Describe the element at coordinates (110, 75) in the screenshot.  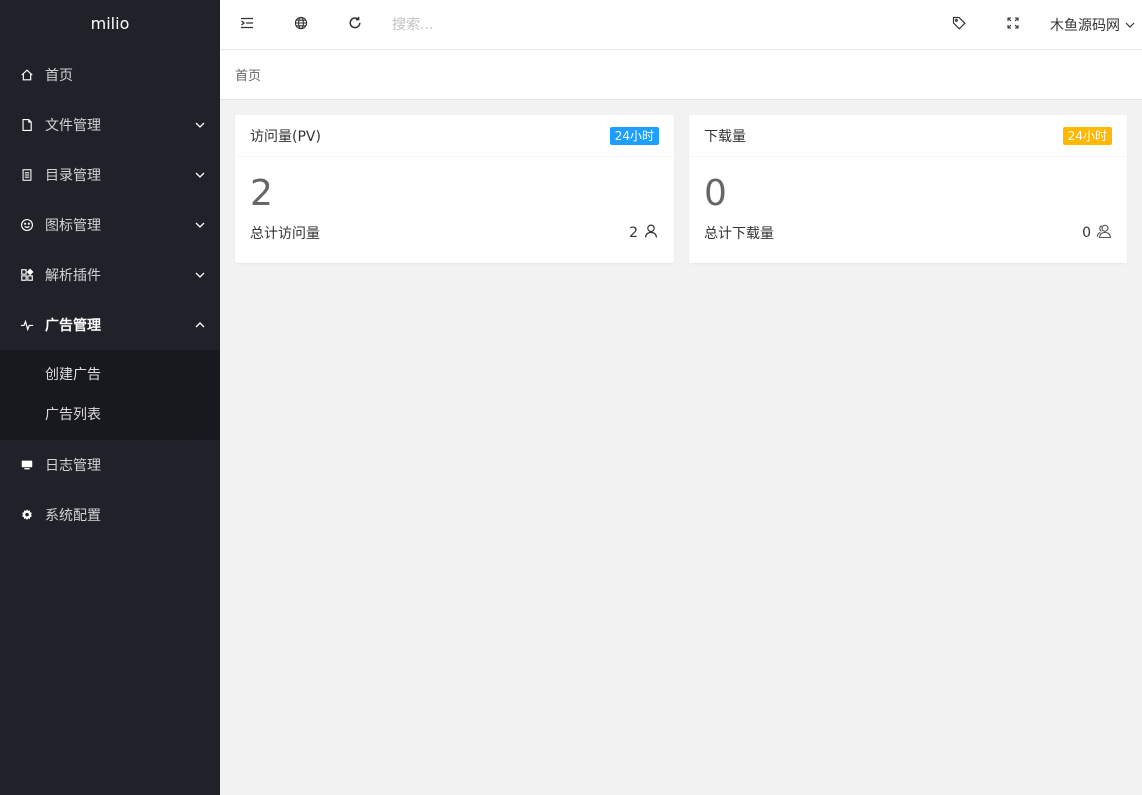
I see `sidebar-item-home: 首页` at that location.